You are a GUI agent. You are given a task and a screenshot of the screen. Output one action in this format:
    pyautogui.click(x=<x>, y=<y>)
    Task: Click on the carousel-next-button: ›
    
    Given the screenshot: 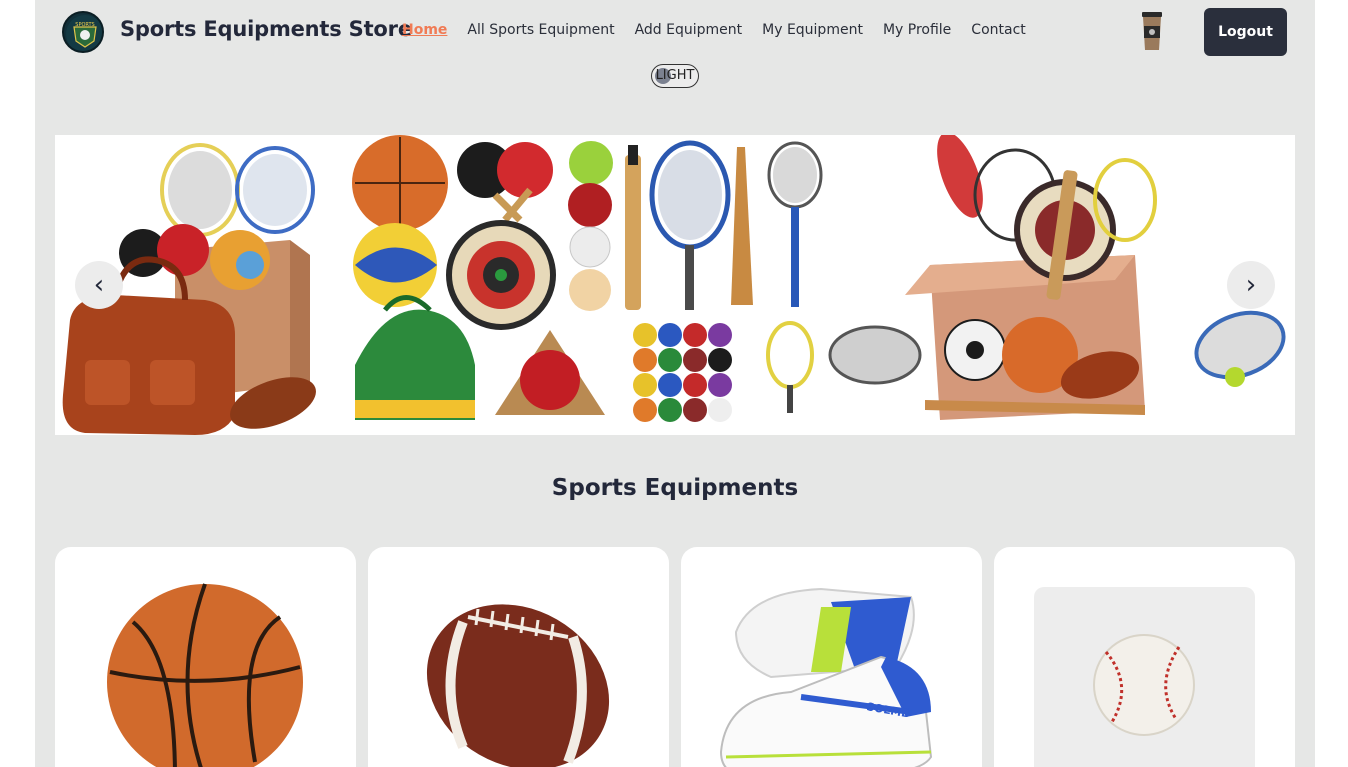 What is the action you would take?
    pyautogui.click(x=1251, y=285)
    